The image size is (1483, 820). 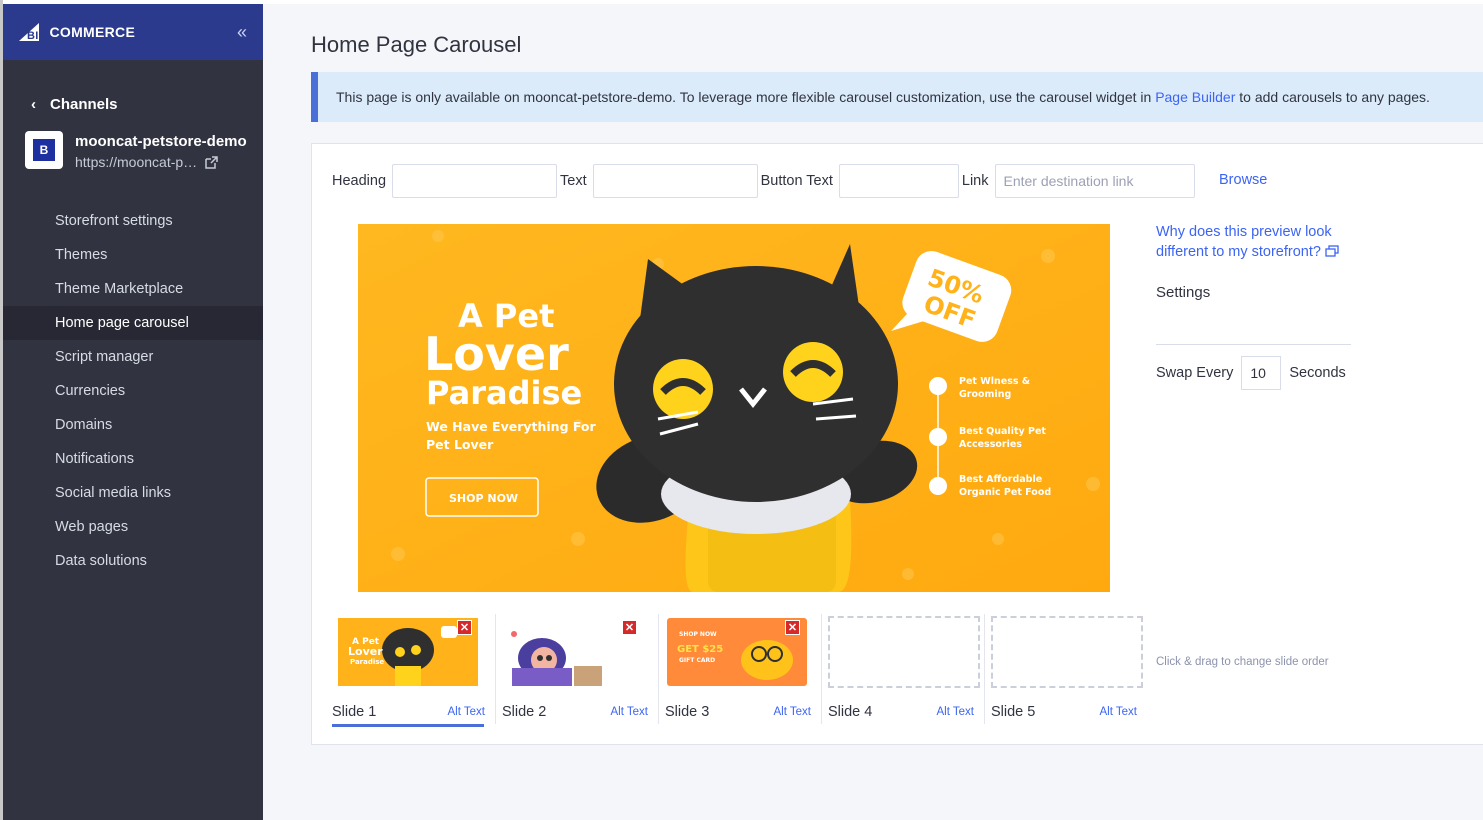 What do you see at coordinates (359, 181) in the screenshot?
I see `heading-label: Heading` at bounding box center [359, 181].